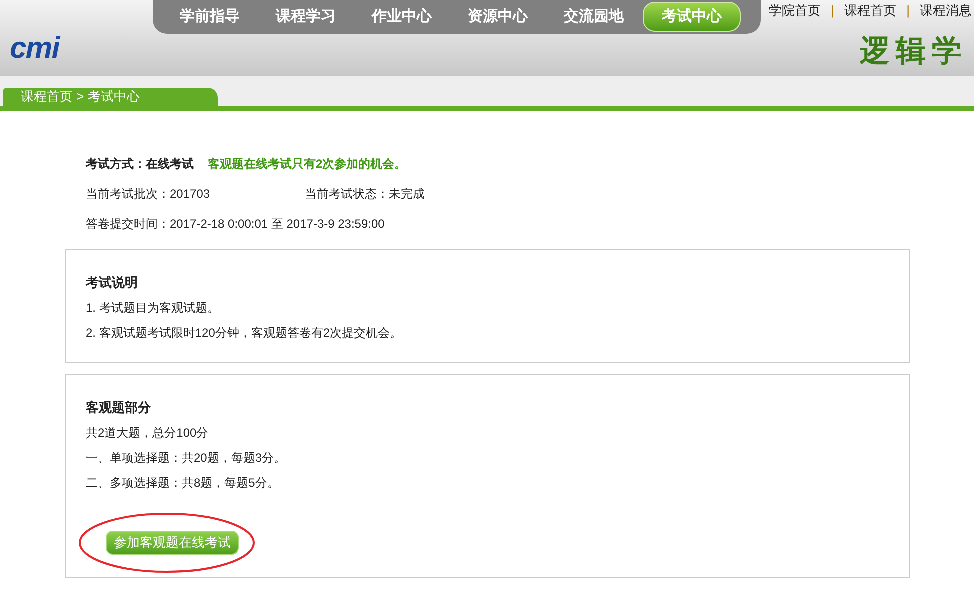  What do you see at coordinates (365, 194) in the screenshot?
I see `exam-status: 当前考试状态：未完成` at bounding box center [365, 194].